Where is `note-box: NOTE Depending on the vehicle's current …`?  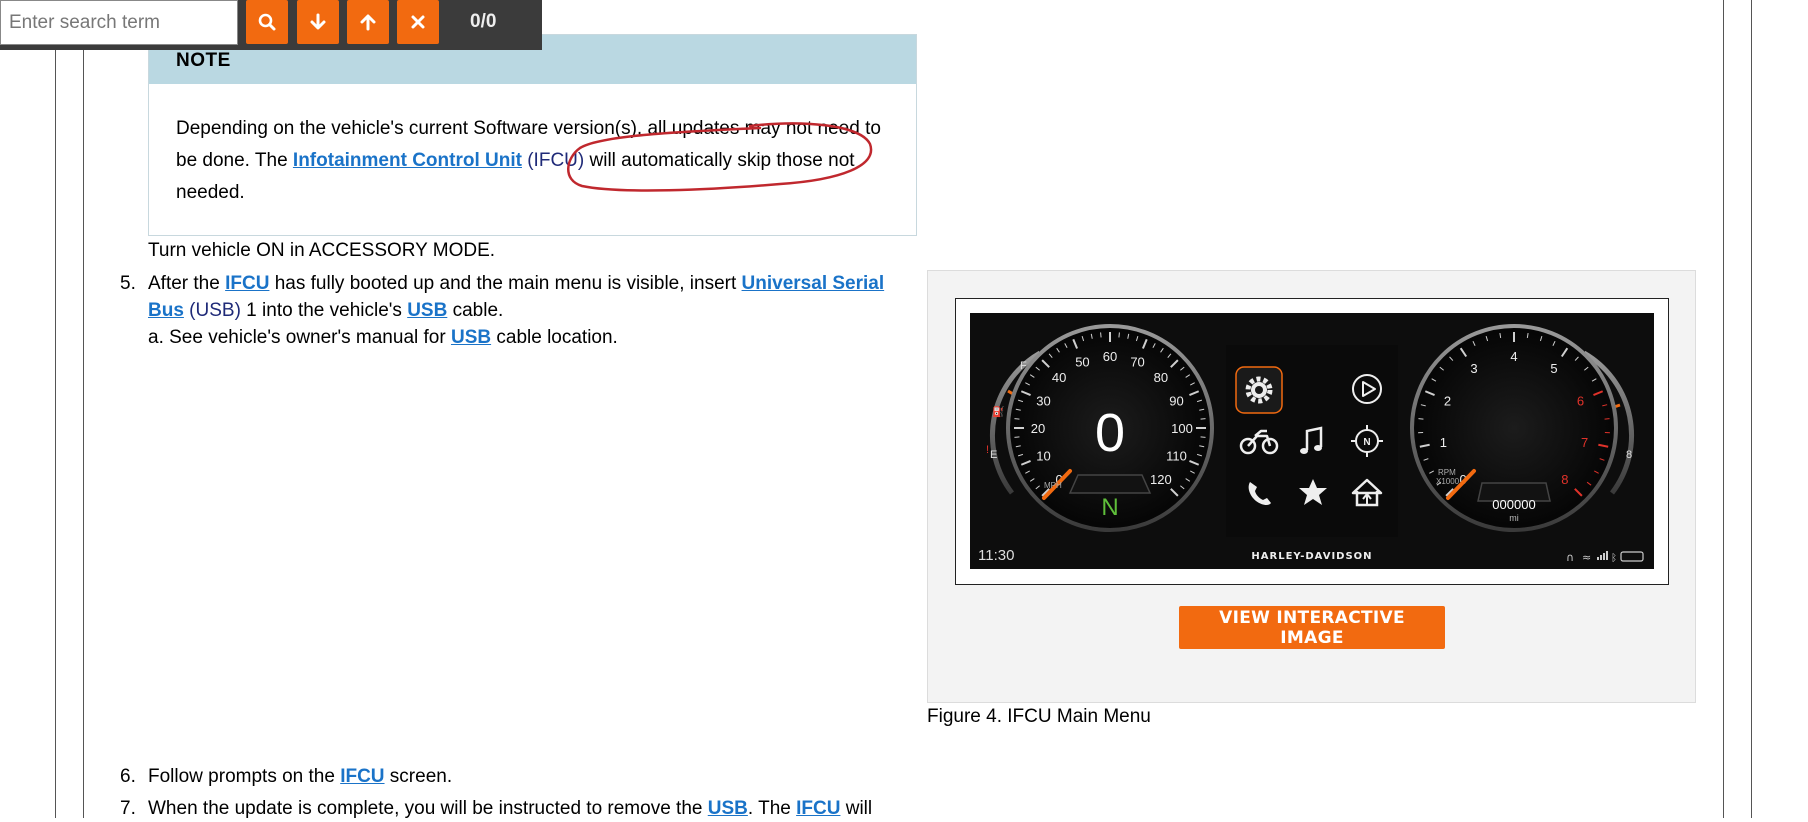
note-box: NOTE Depending on the vehicle's current … is located at coordinates (532, 135).